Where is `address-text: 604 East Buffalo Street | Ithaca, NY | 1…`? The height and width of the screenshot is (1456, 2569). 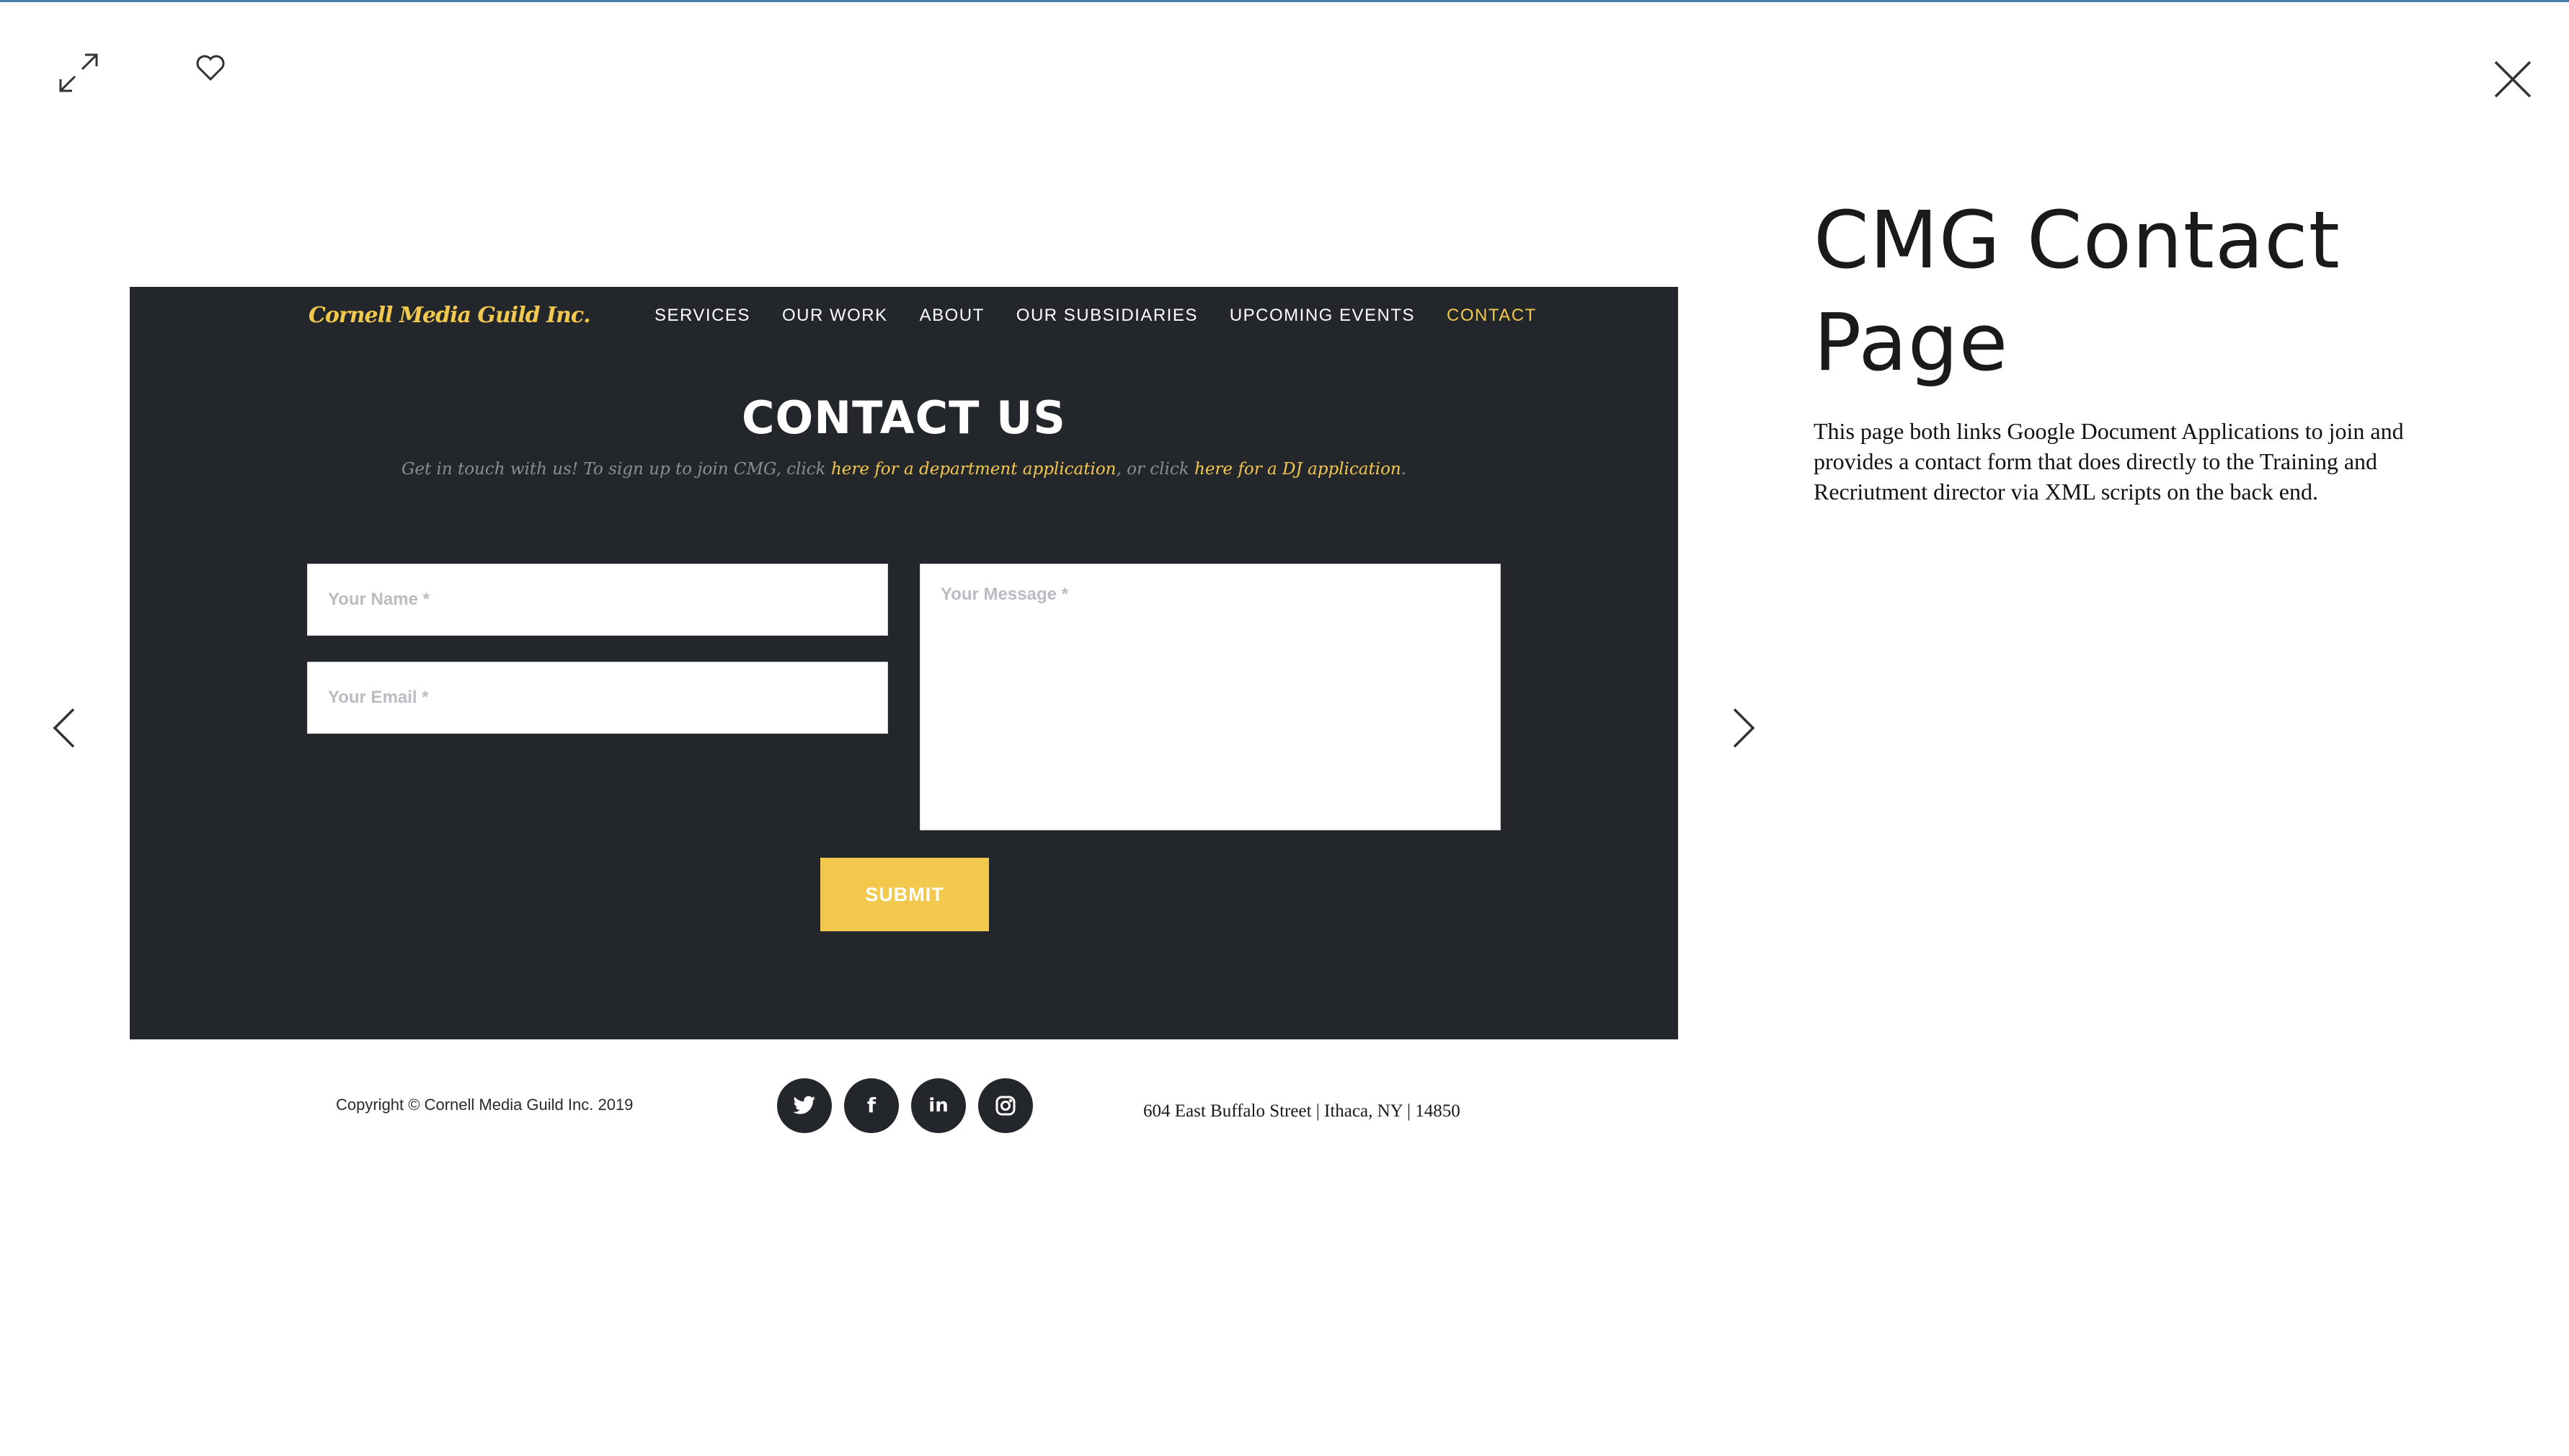
address-text: 604 East Buffalo Street | Ithaca, NY | 1… is located at coordinates (1301, 1111).